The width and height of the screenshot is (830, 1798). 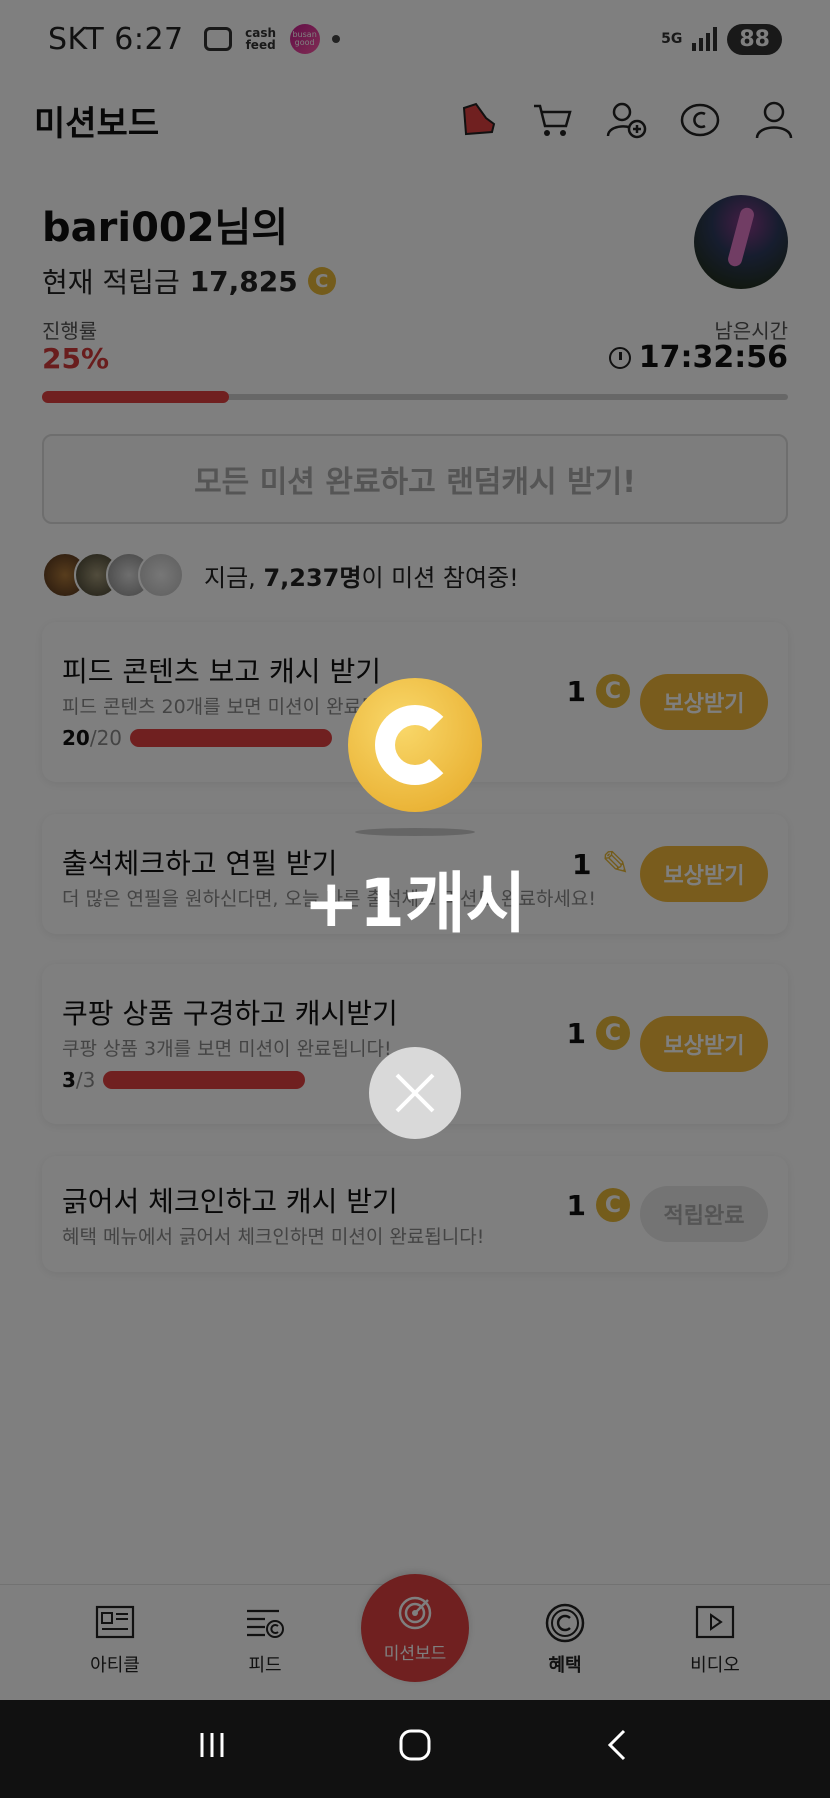 I want to click on close-icon, so click(x=415, y=1093).